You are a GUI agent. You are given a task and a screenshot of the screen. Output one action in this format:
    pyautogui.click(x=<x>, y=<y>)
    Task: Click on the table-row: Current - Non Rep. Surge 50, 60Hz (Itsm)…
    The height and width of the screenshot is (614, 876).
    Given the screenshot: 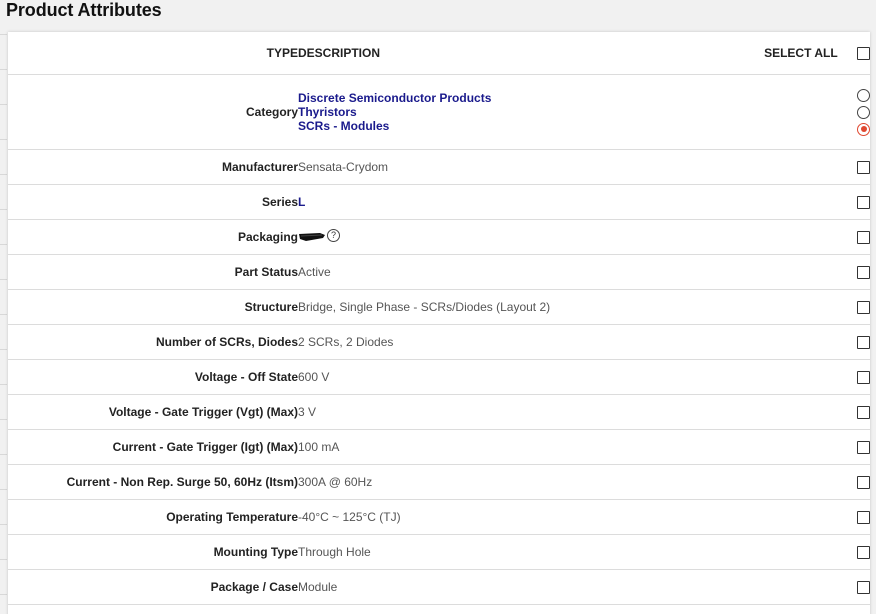 What is the action you would take?
    pyautogui.click(x=439, y=482)
    